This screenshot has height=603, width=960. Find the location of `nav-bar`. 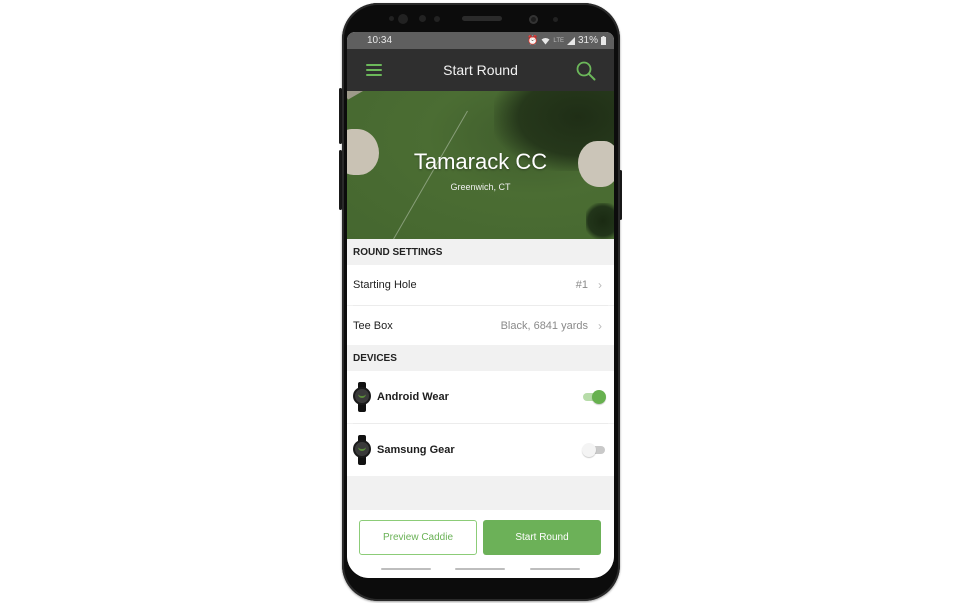

nav-bar is located at coordinates (480, 569).